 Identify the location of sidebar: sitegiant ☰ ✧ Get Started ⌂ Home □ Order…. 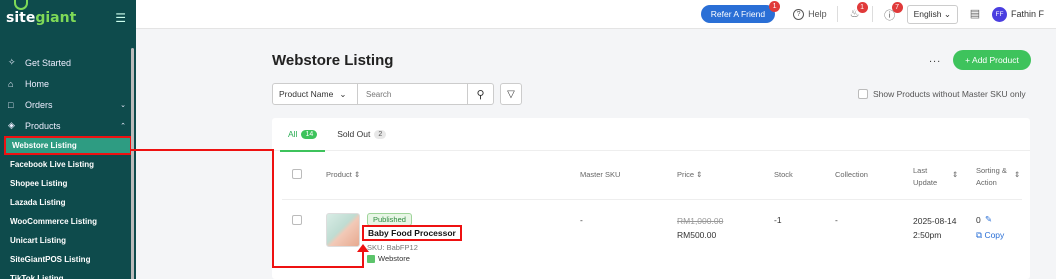
(68, 139).